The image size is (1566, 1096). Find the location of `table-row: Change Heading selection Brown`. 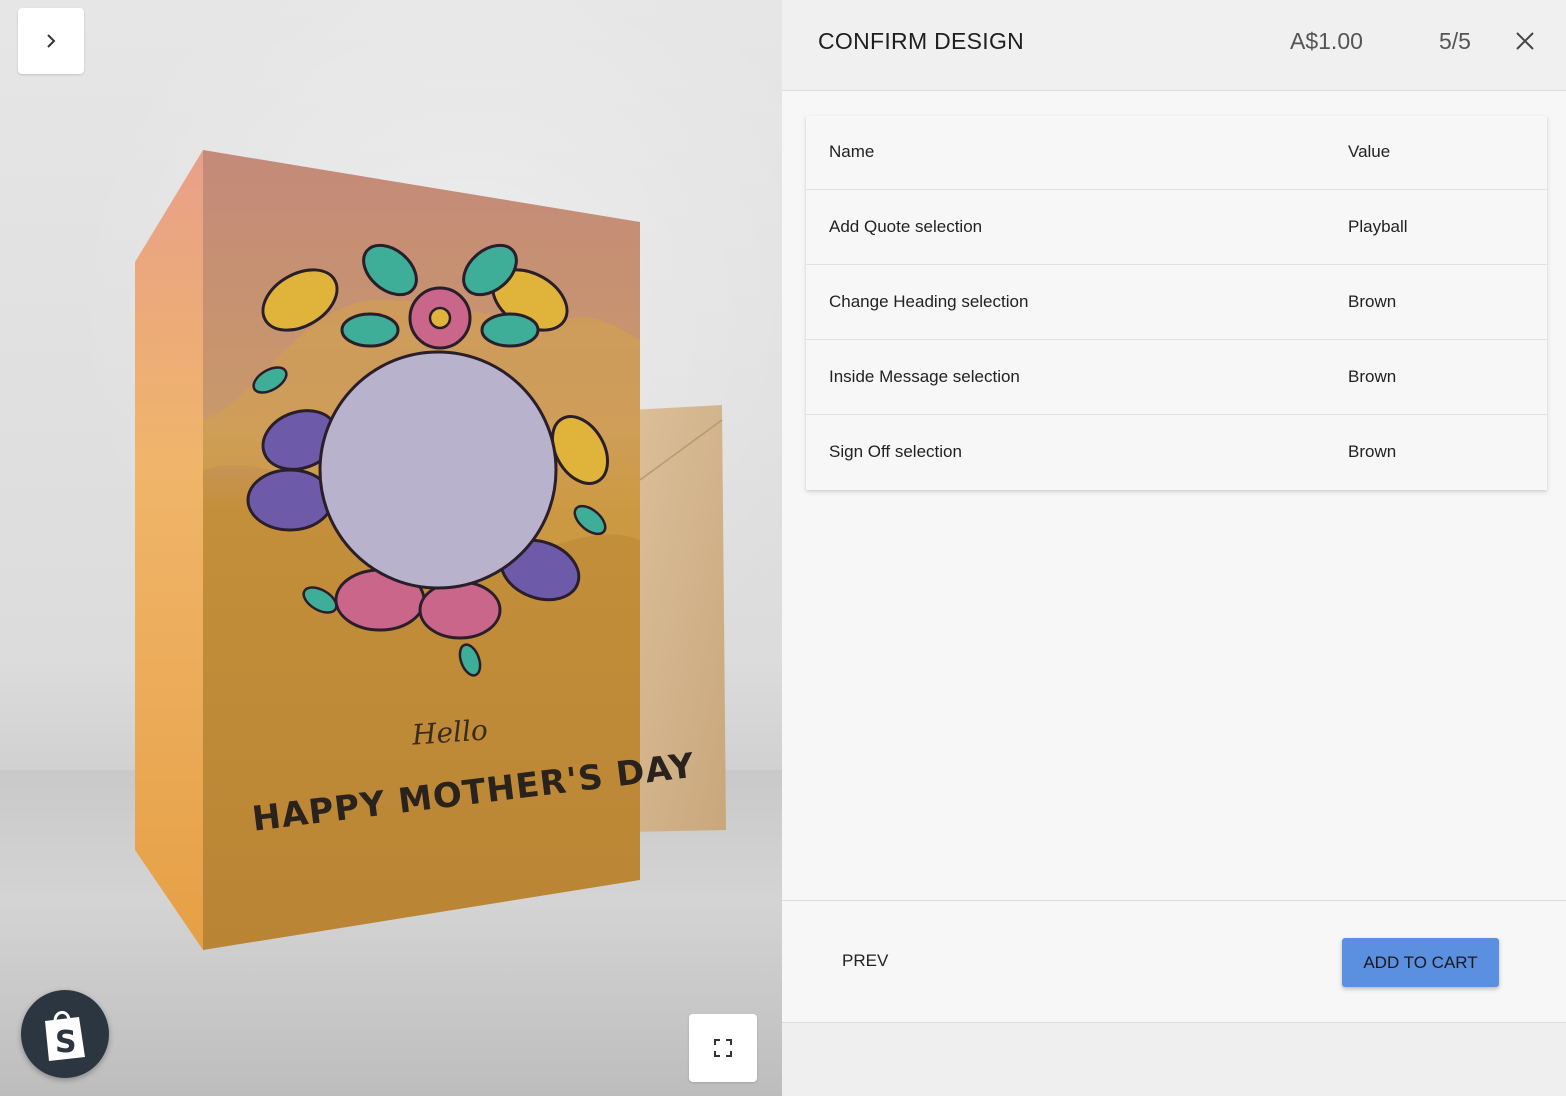

table-row: Change Heading selection Brown is located at coordinates (1176, 303).